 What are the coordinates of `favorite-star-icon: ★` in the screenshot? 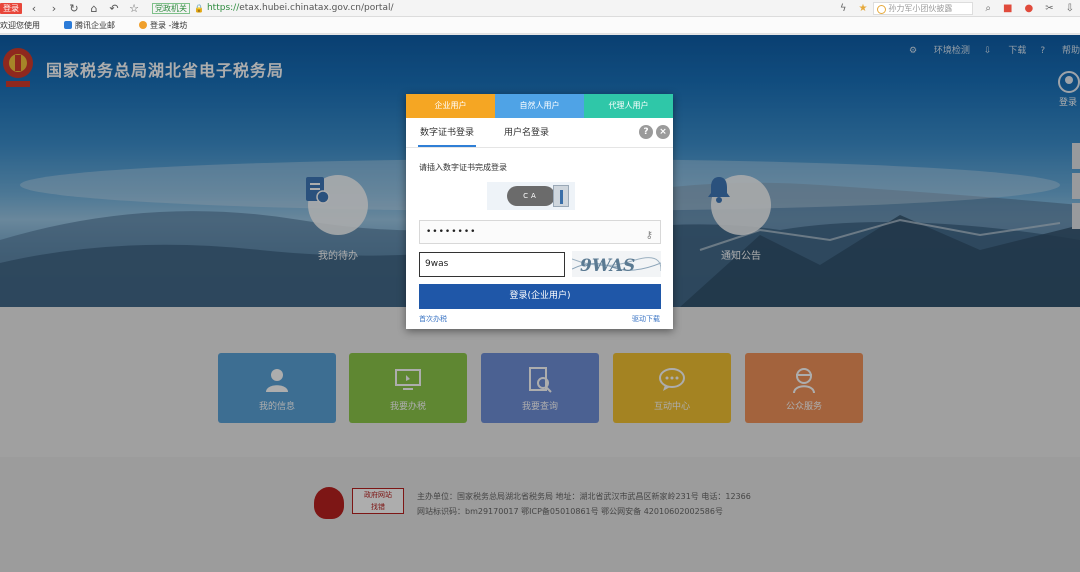 It's located at (862, 8).